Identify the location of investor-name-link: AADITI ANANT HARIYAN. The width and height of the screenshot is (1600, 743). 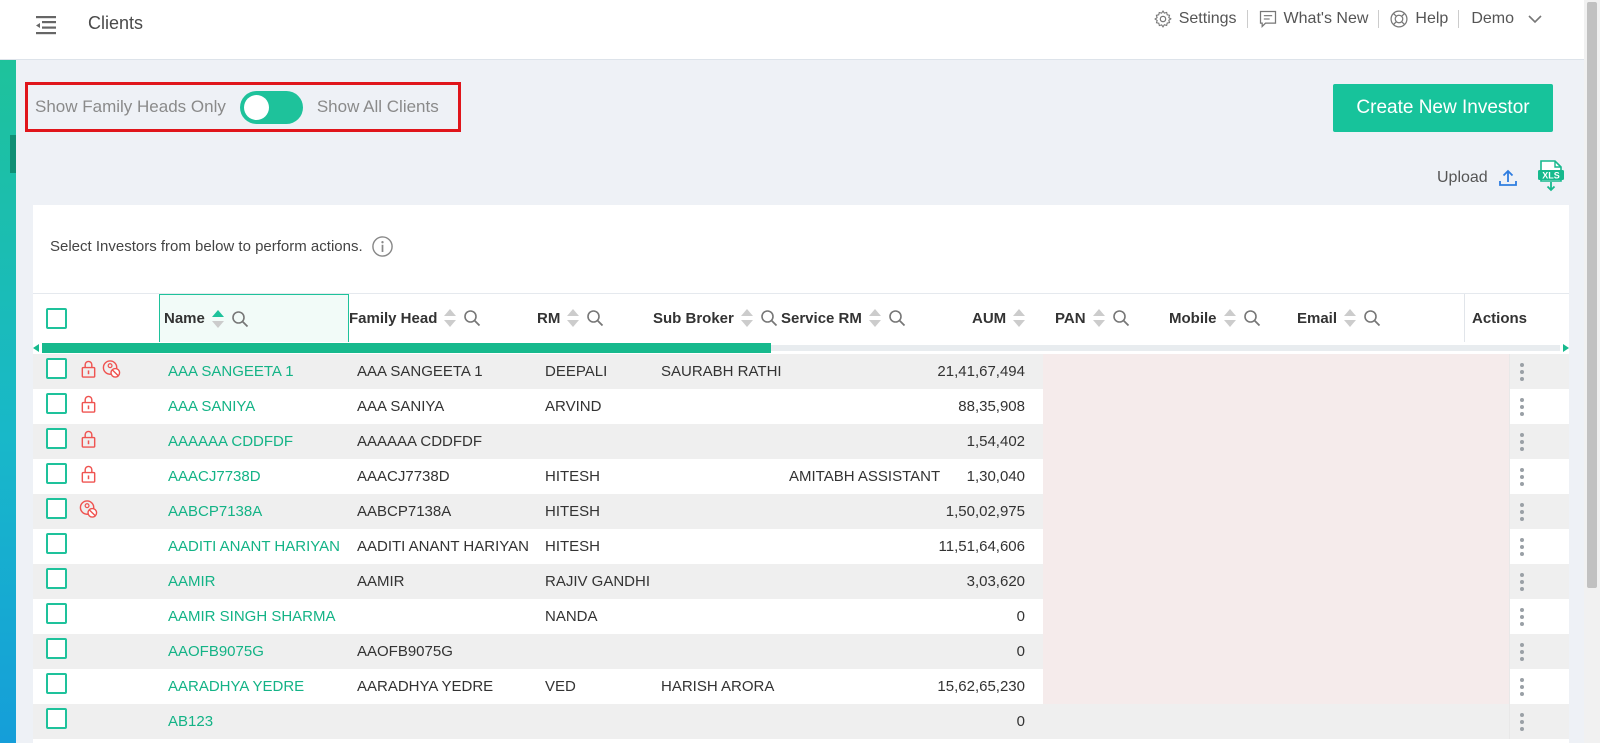
(254, 546).